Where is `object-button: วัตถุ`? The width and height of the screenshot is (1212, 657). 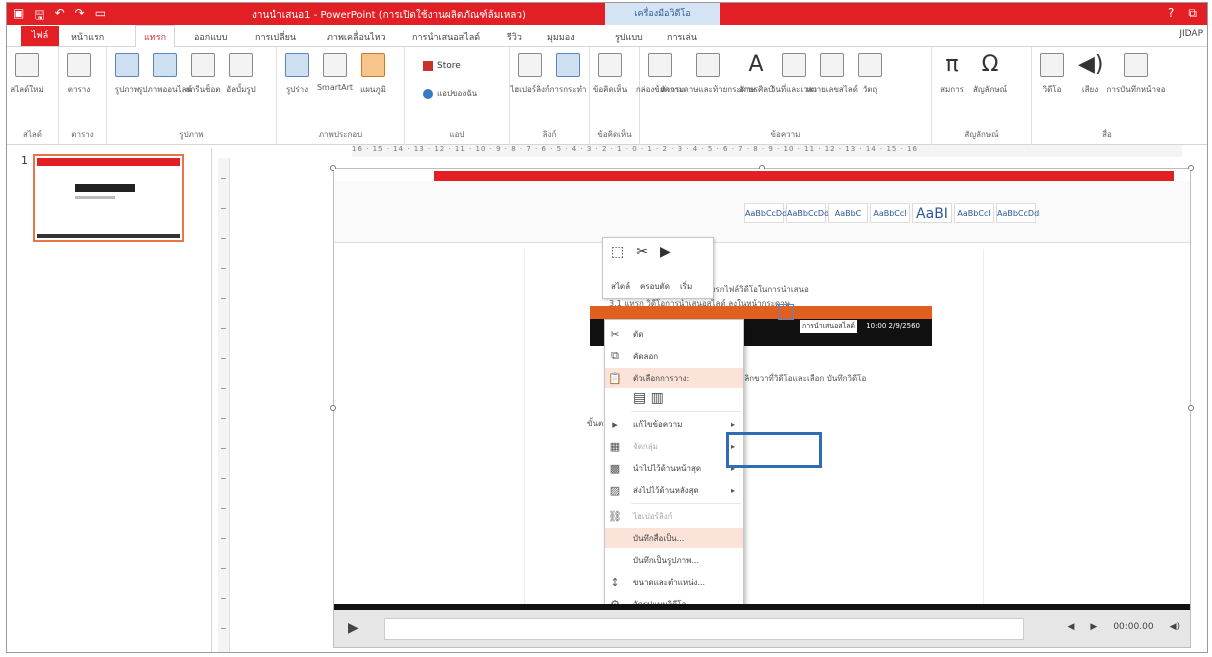
object-button: วัตถุ is located at coordinates (870, 74).